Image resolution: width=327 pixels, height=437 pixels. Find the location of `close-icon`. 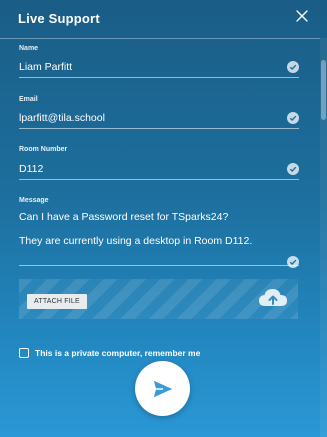

close-icon is located at coordinates (302, 16).